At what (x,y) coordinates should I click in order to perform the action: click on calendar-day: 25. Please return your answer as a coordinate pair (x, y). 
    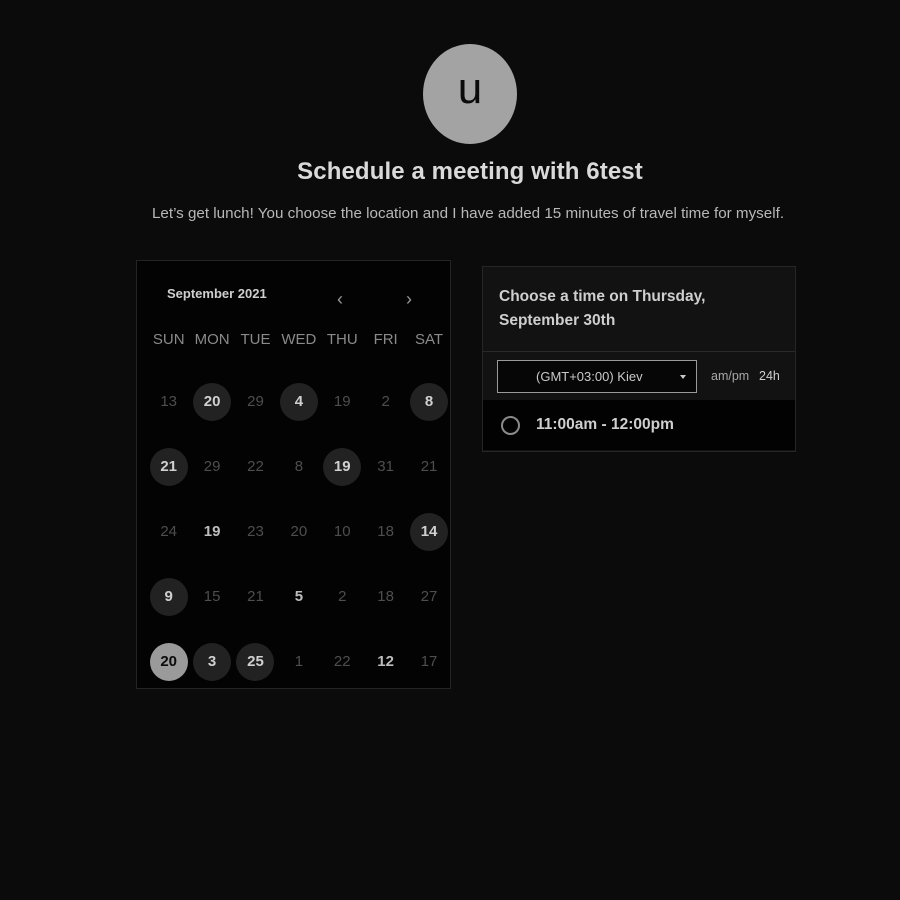
    Looking at the image, I should click on (255, 661).